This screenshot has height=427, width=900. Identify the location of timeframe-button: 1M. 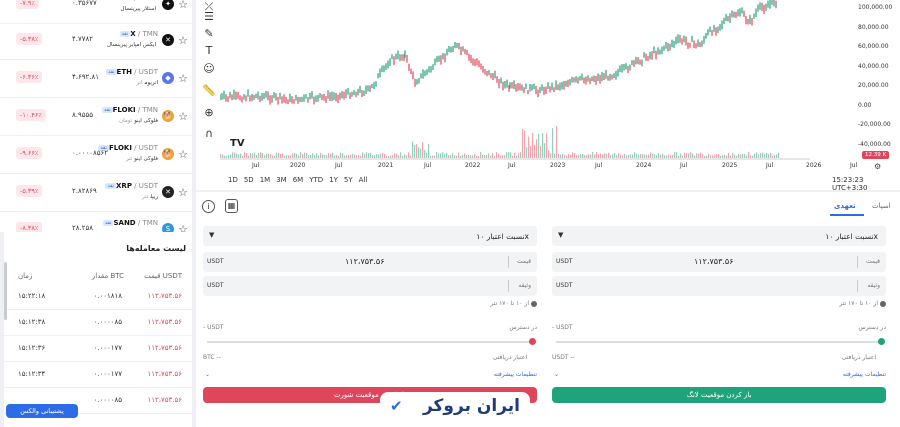
(265, 180).